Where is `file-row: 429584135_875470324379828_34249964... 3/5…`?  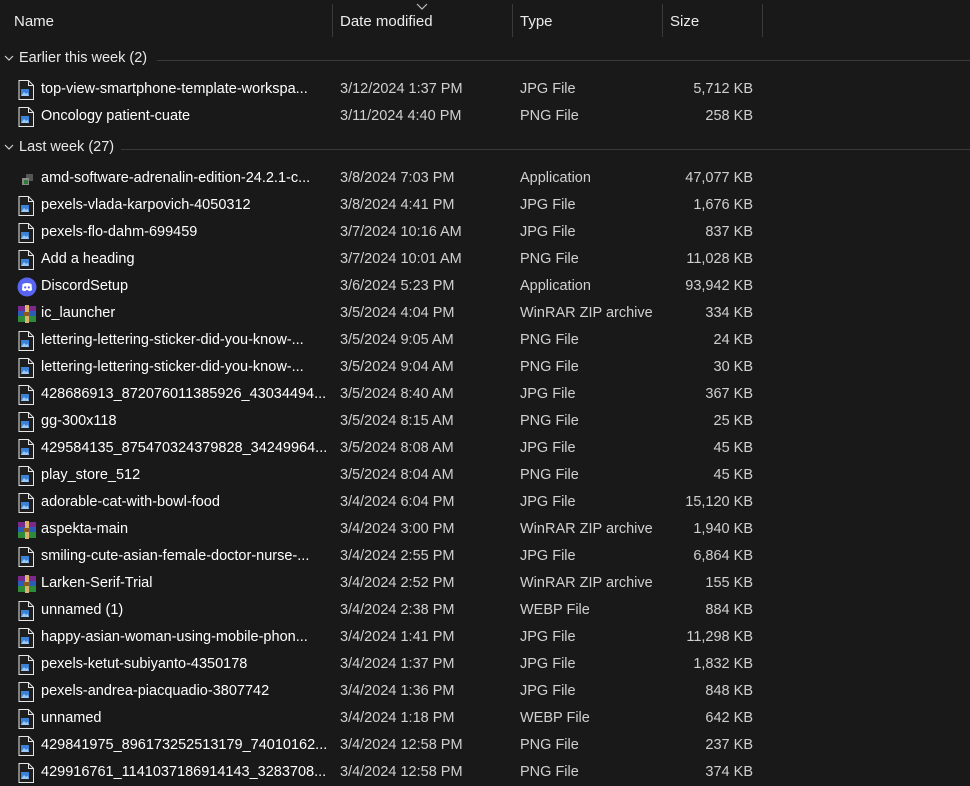
file-row: 429584135_875470324379828_34249964... 3/5… is located at coordinates (485, 448).